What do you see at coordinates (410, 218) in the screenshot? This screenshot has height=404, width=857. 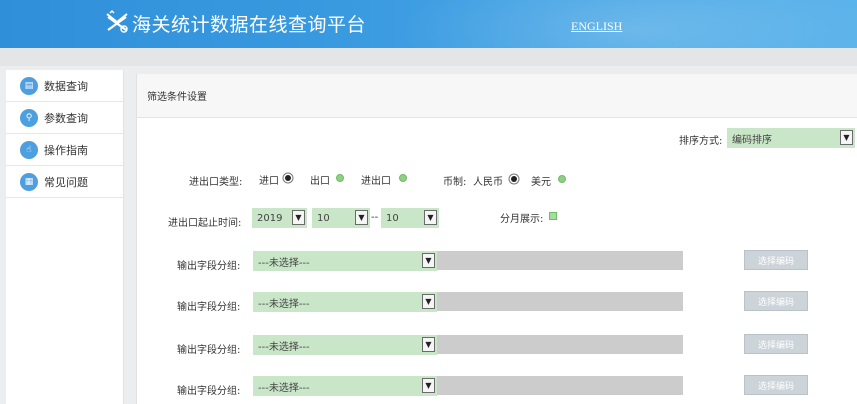 I see `end-month-select: 10 ▼` at bounding box center [410, 218].